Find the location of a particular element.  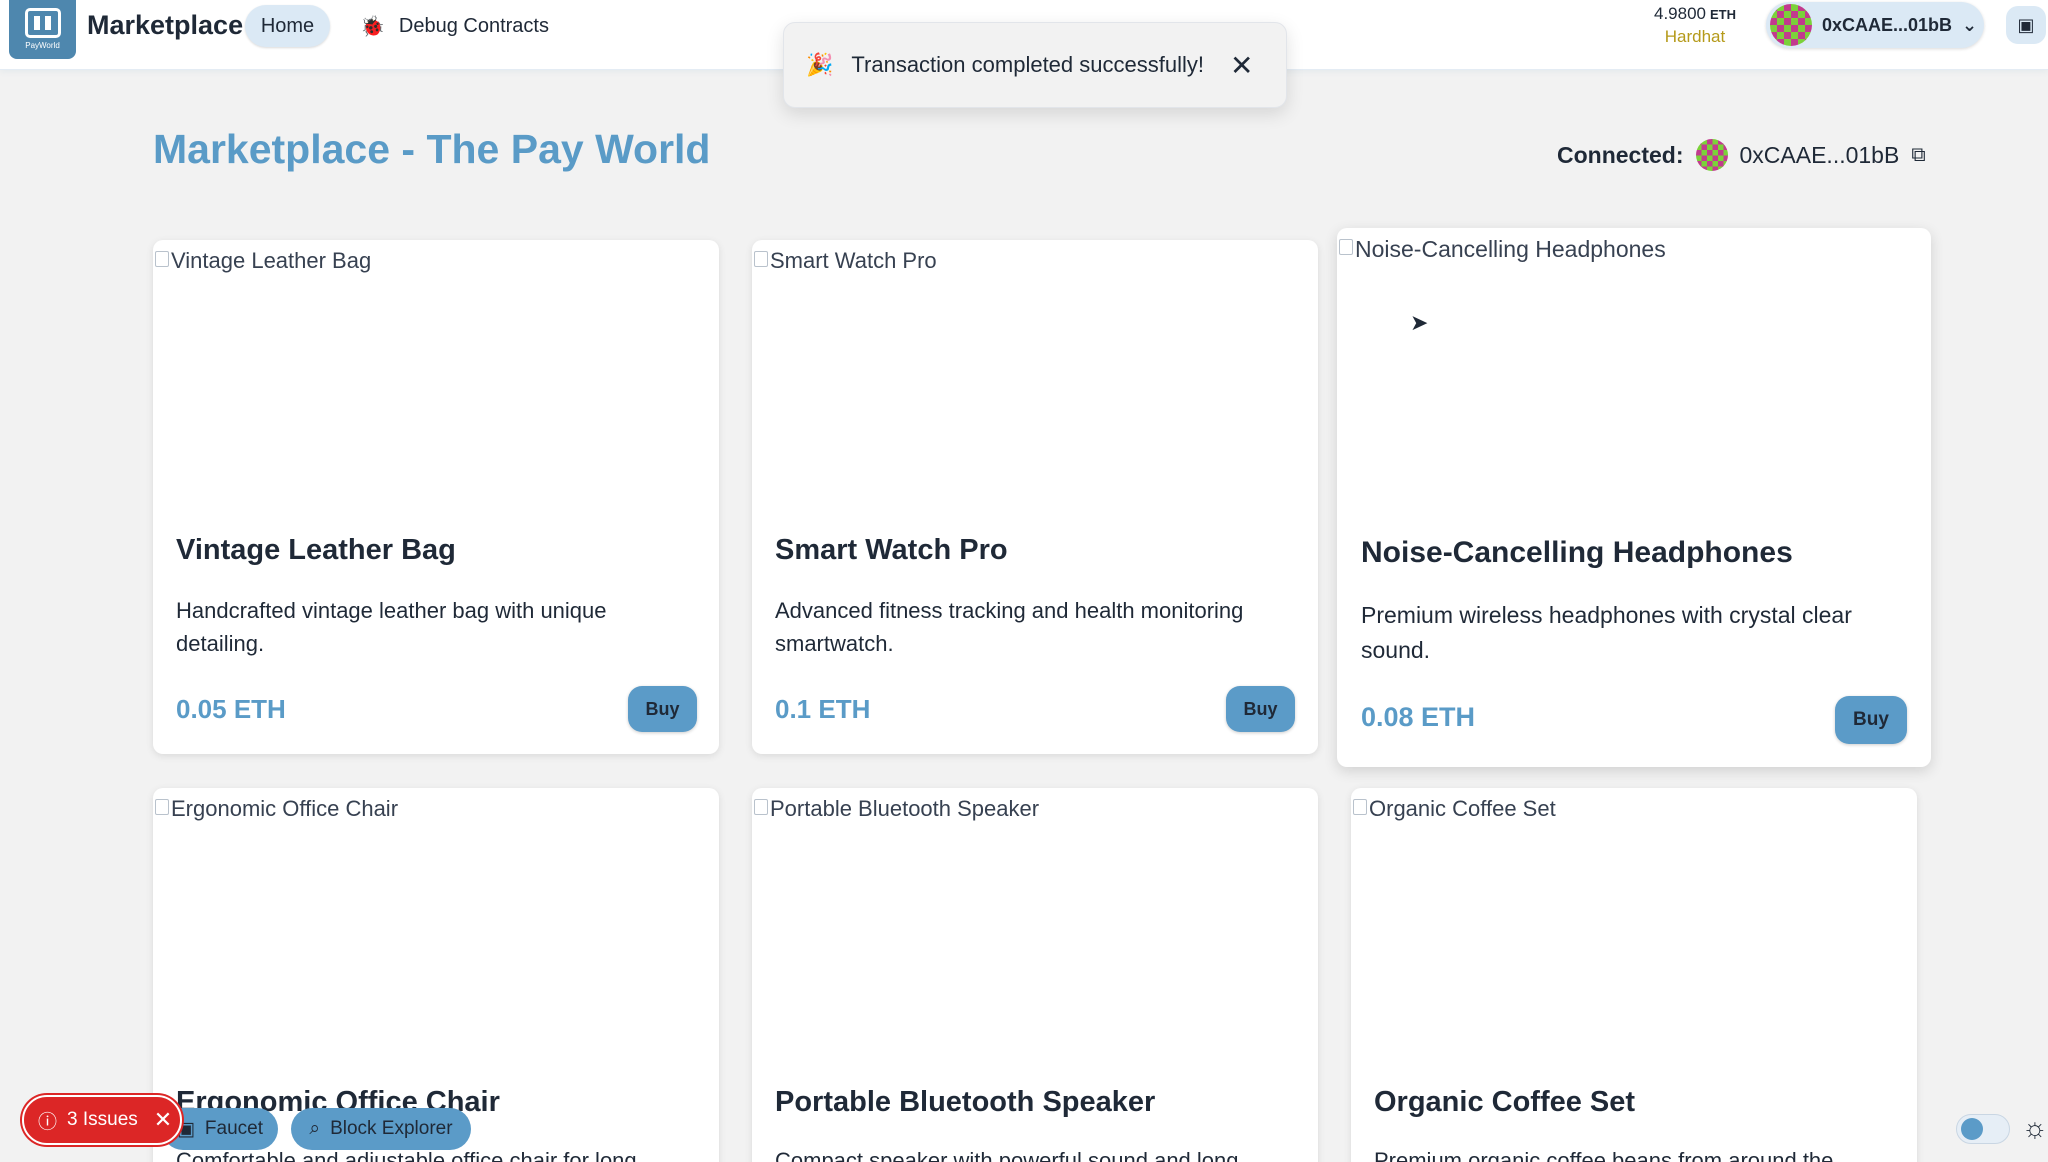

product-title: Portable Bluetooth Speaker is located at coordinates (965, 1102).